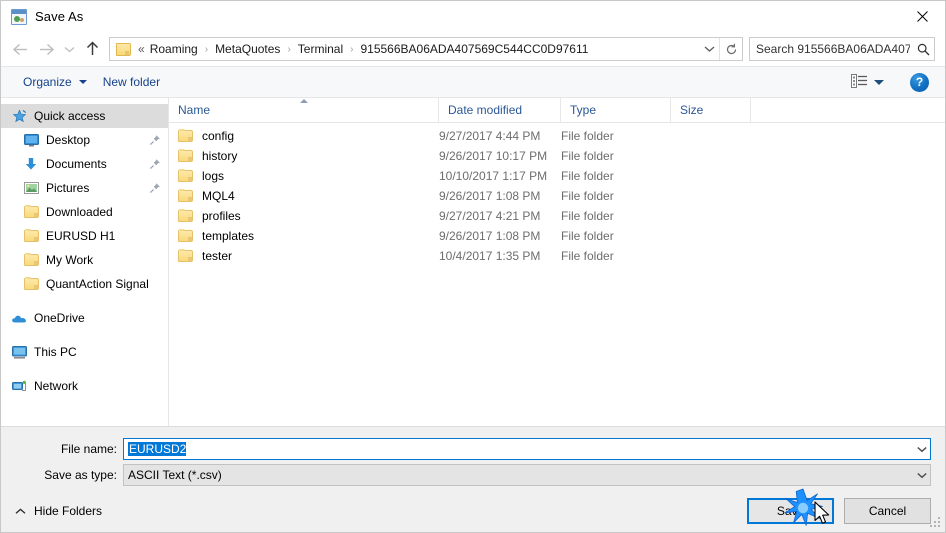 This screenshot has width=946, height=533. I want to click on search-box, so click(842, 49).